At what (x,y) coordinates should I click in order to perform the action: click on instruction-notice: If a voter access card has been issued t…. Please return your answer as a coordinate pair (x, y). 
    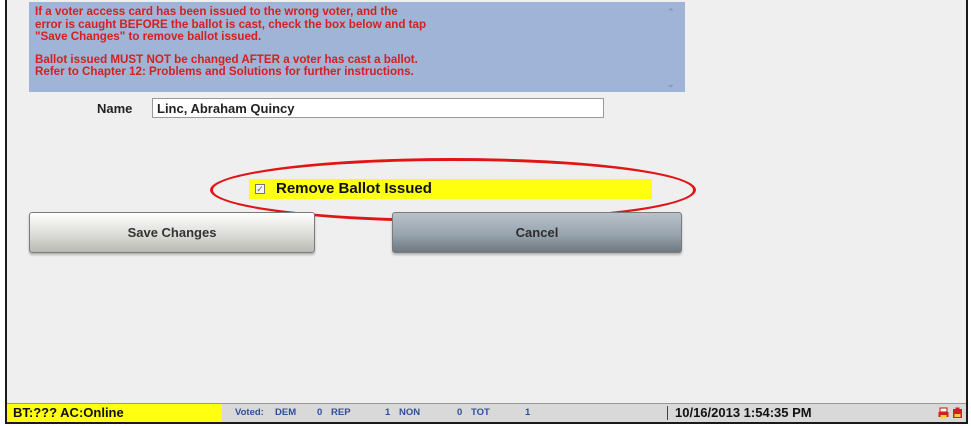
    Looking at the image, I should click on (357, 47).